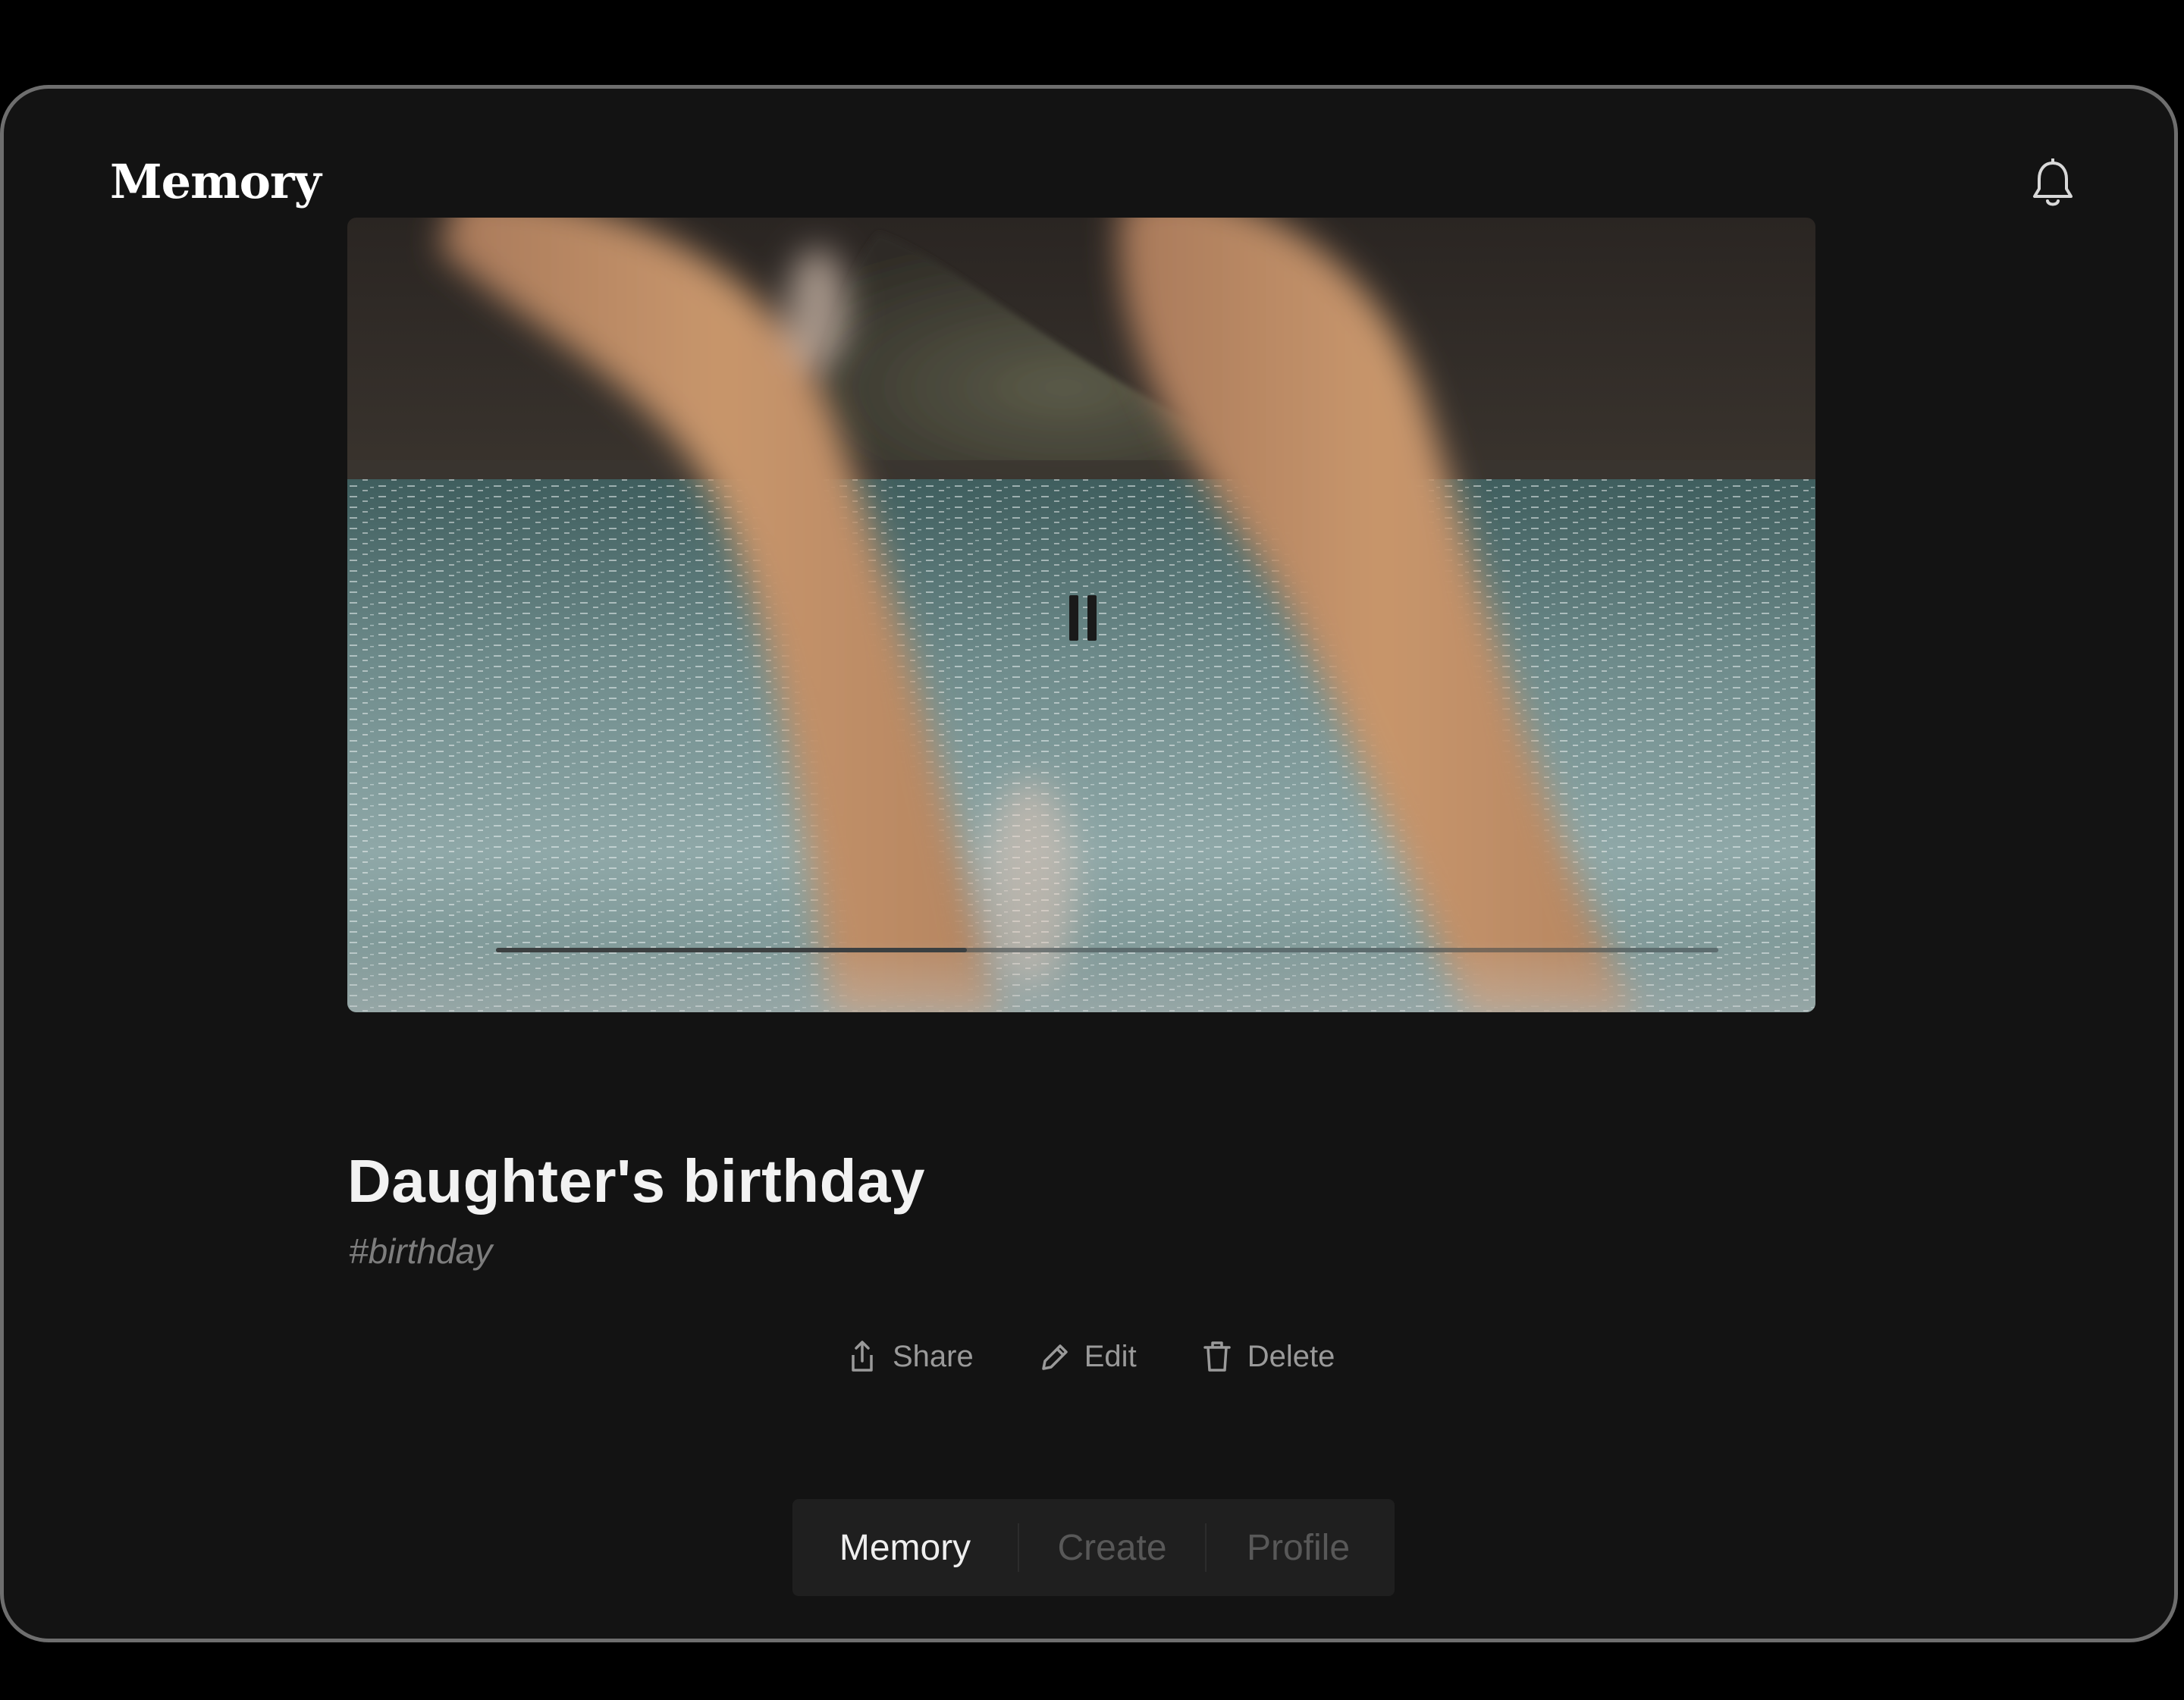 This screenshot has height=1700, width=2184. I want to click on tab-create: Create, so click(1112, 1548).